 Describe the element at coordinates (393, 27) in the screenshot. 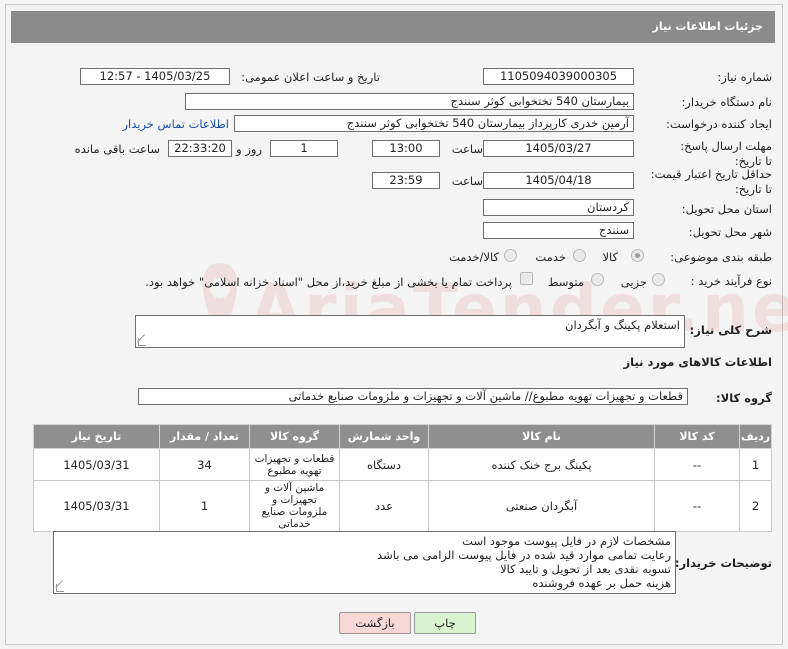

I see `page-title: جزئیات اطلاعات نیاز` at that location.